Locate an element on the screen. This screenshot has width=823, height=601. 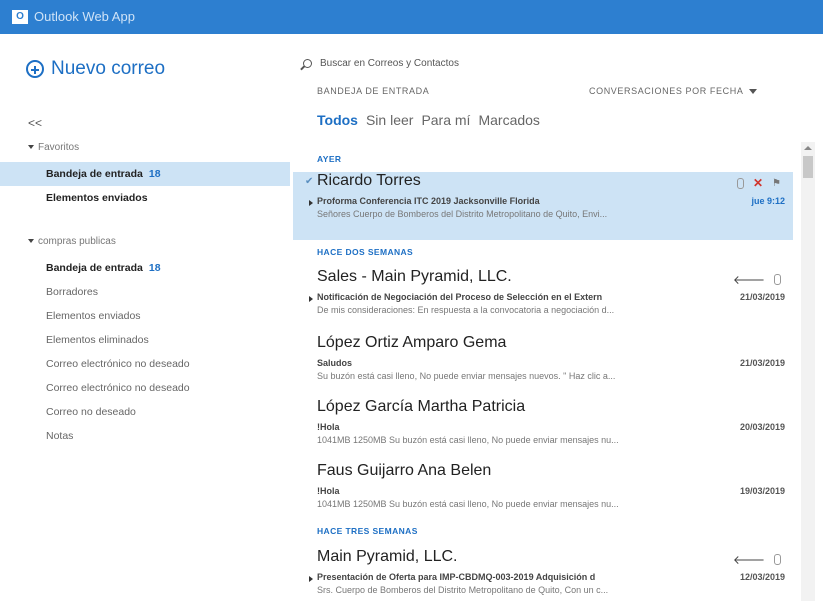
scroll-up-icon is located at coordinates (808, 148).